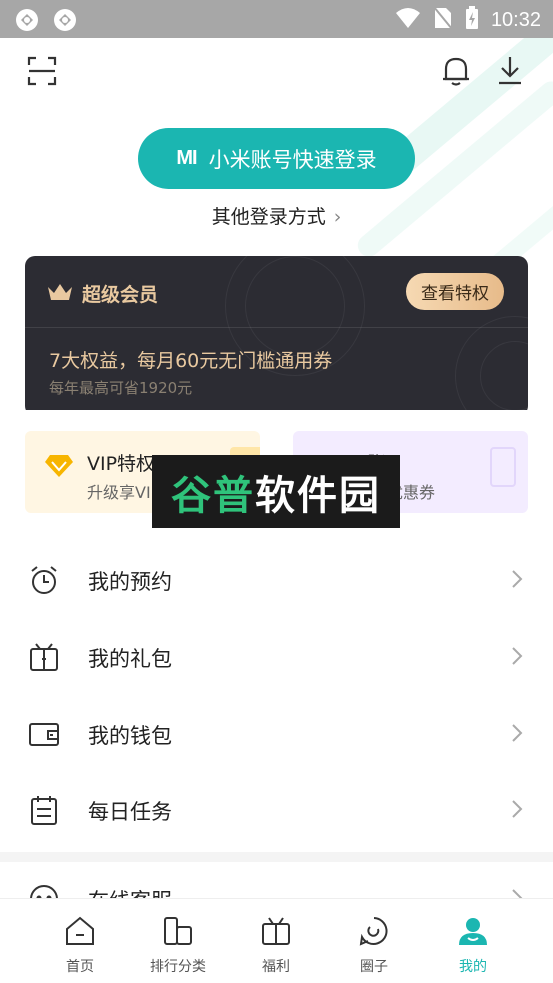 Image resolution: width=553 pixels, height=983 pixels. I want to click on no-sim-icon, so click(443, 20).